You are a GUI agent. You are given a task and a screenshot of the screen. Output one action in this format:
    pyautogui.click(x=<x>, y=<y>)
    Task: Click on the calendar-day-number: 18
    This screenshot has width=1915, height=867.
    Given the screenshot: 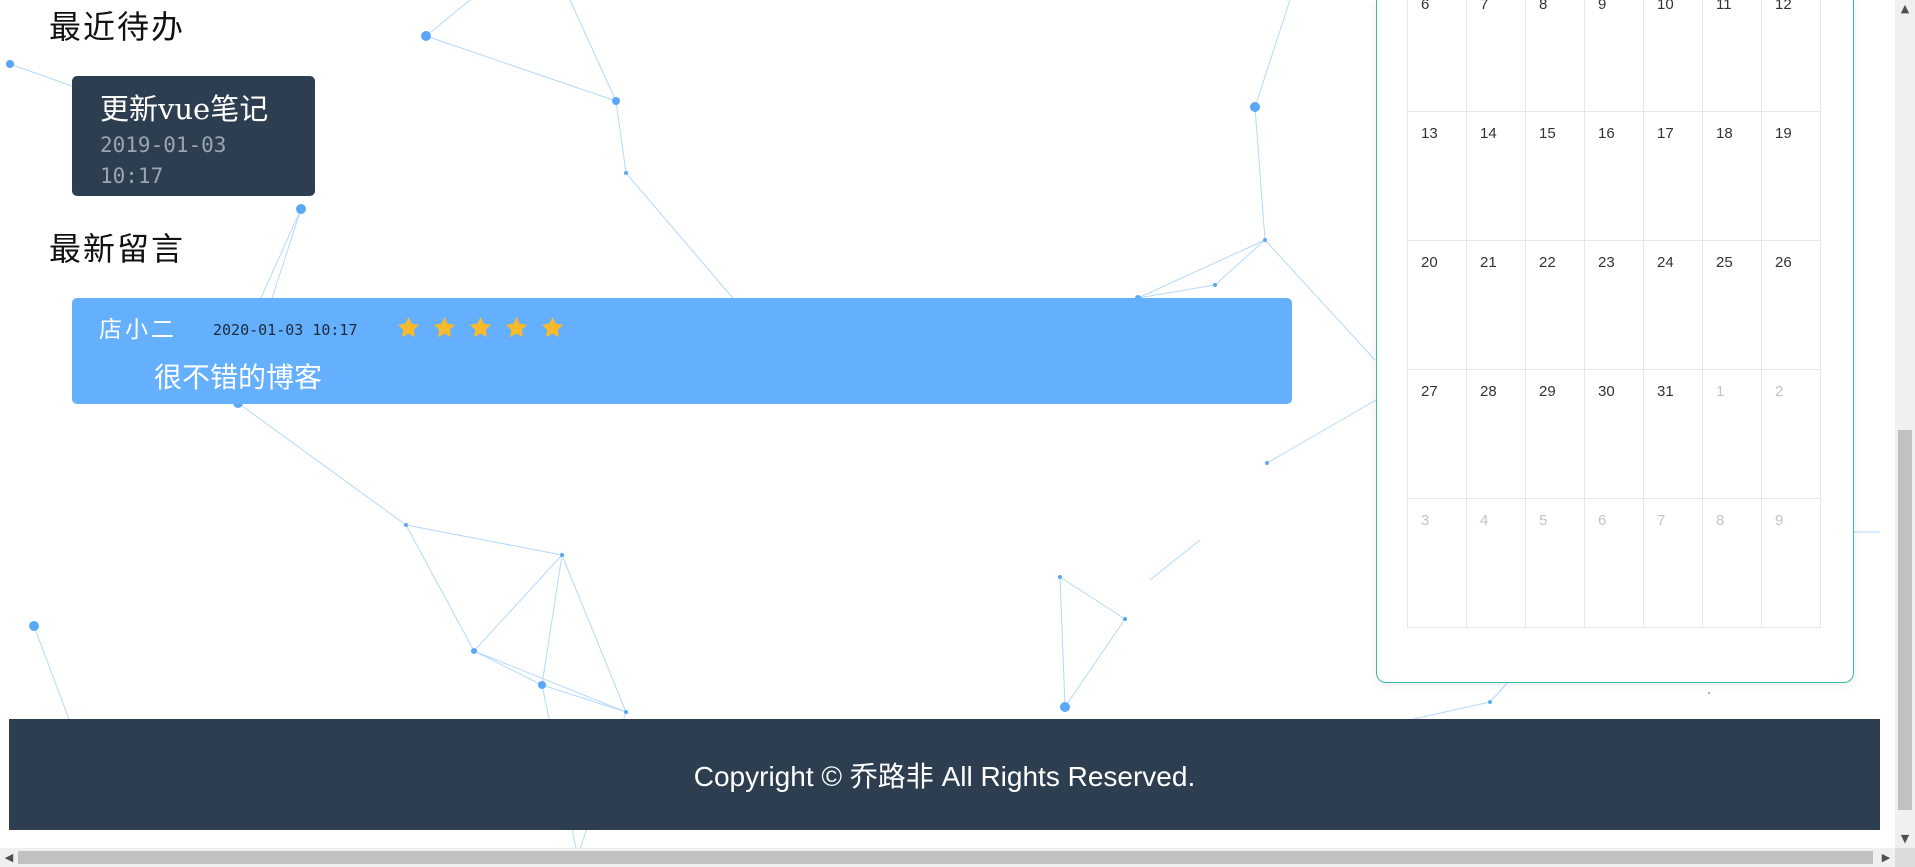 What is the action you would take?
    pyautogui.click(x=1724, y=133)
    